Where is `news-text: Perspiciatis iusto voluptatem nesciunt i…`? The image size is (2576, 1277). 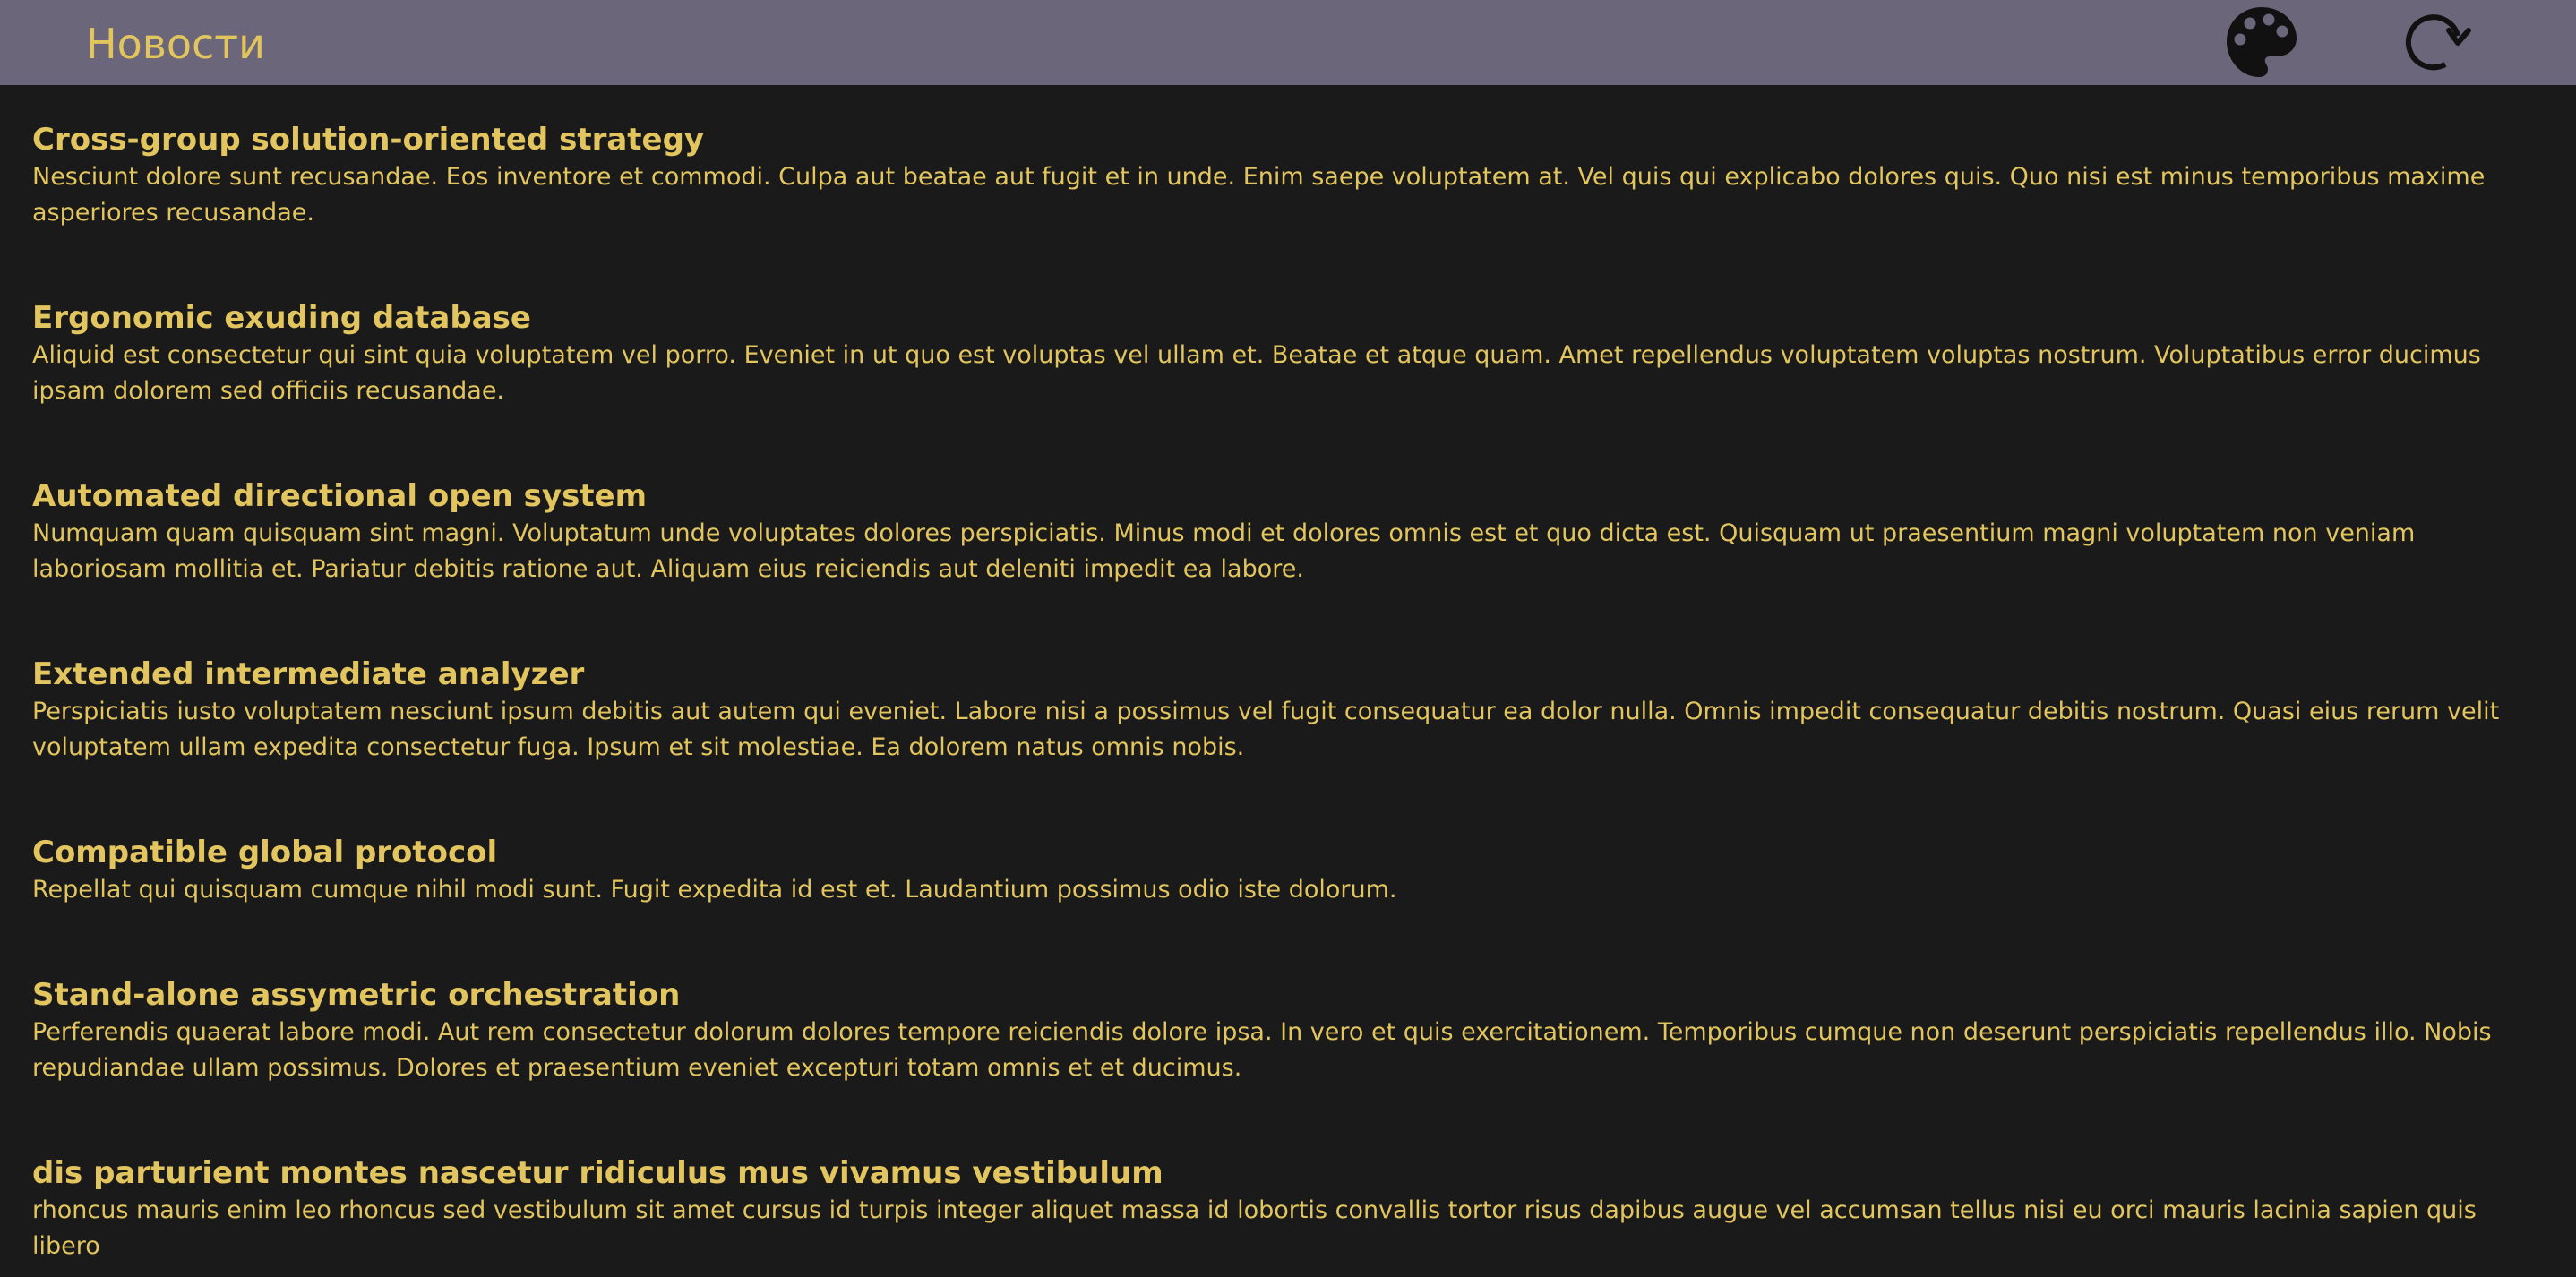 news-text: Perspiciatis iusto voluptatem nesciunt i… is located at coordinates (1266, 729).